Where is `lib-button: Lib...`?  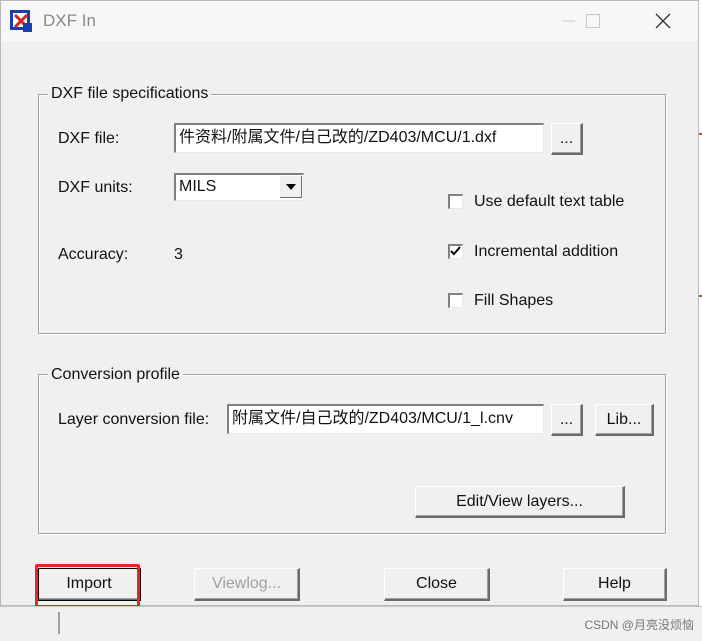
lib-button: Lib... is located at coordinates (624, 420).